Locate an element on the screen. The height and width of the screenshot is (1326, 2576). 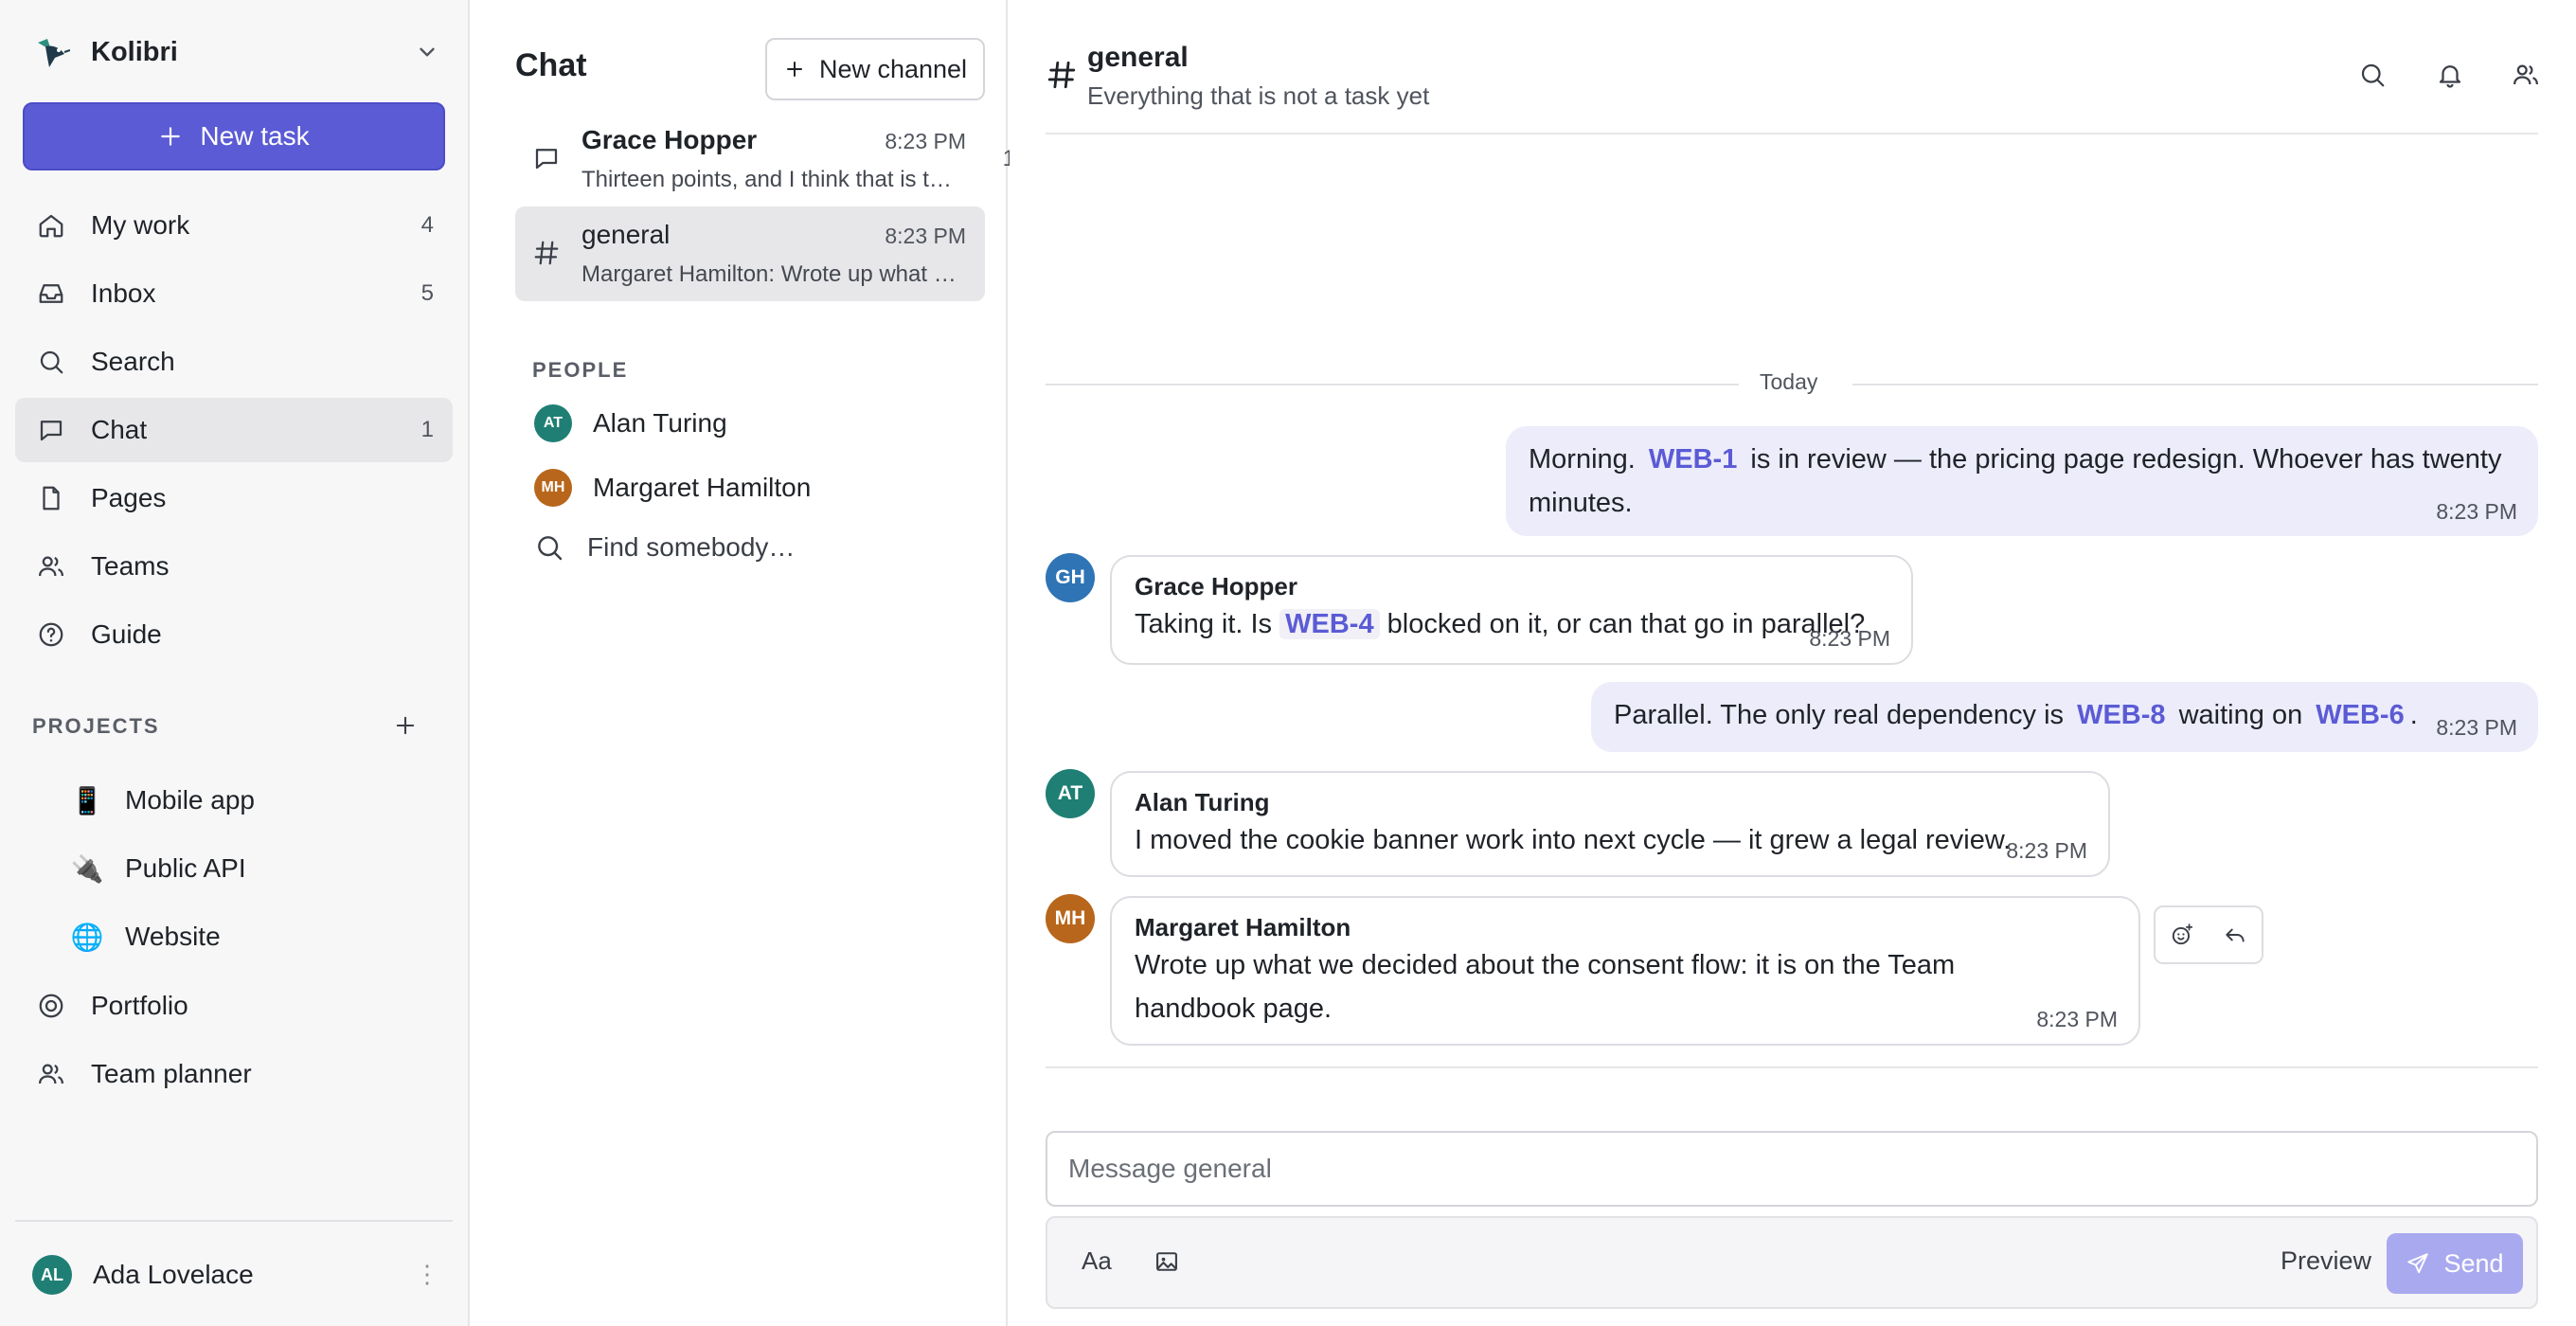
plus-icon is located at coordinates (171, 136).